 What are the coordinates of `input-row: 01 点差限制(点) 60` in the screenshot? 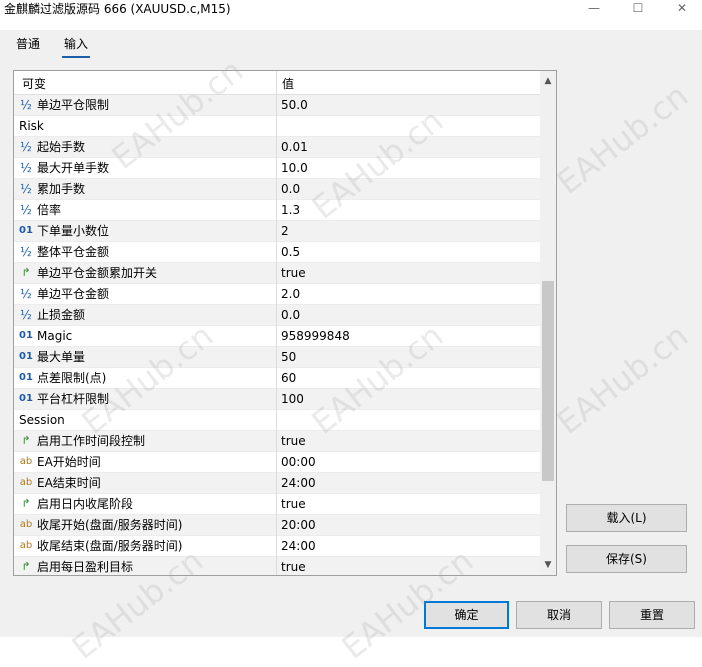 It's located at (277, 378).